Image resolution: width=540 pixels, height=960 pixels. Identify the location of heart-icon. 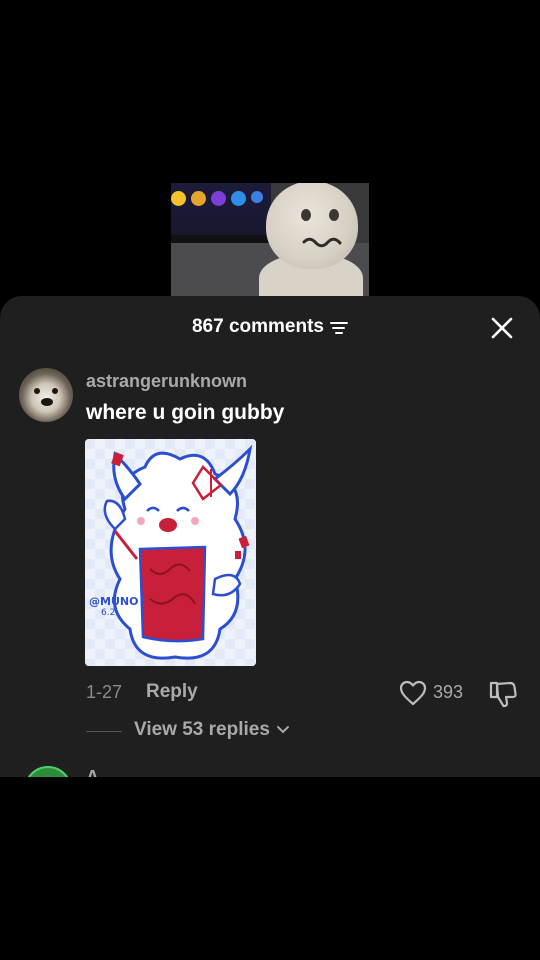
(413, 693).